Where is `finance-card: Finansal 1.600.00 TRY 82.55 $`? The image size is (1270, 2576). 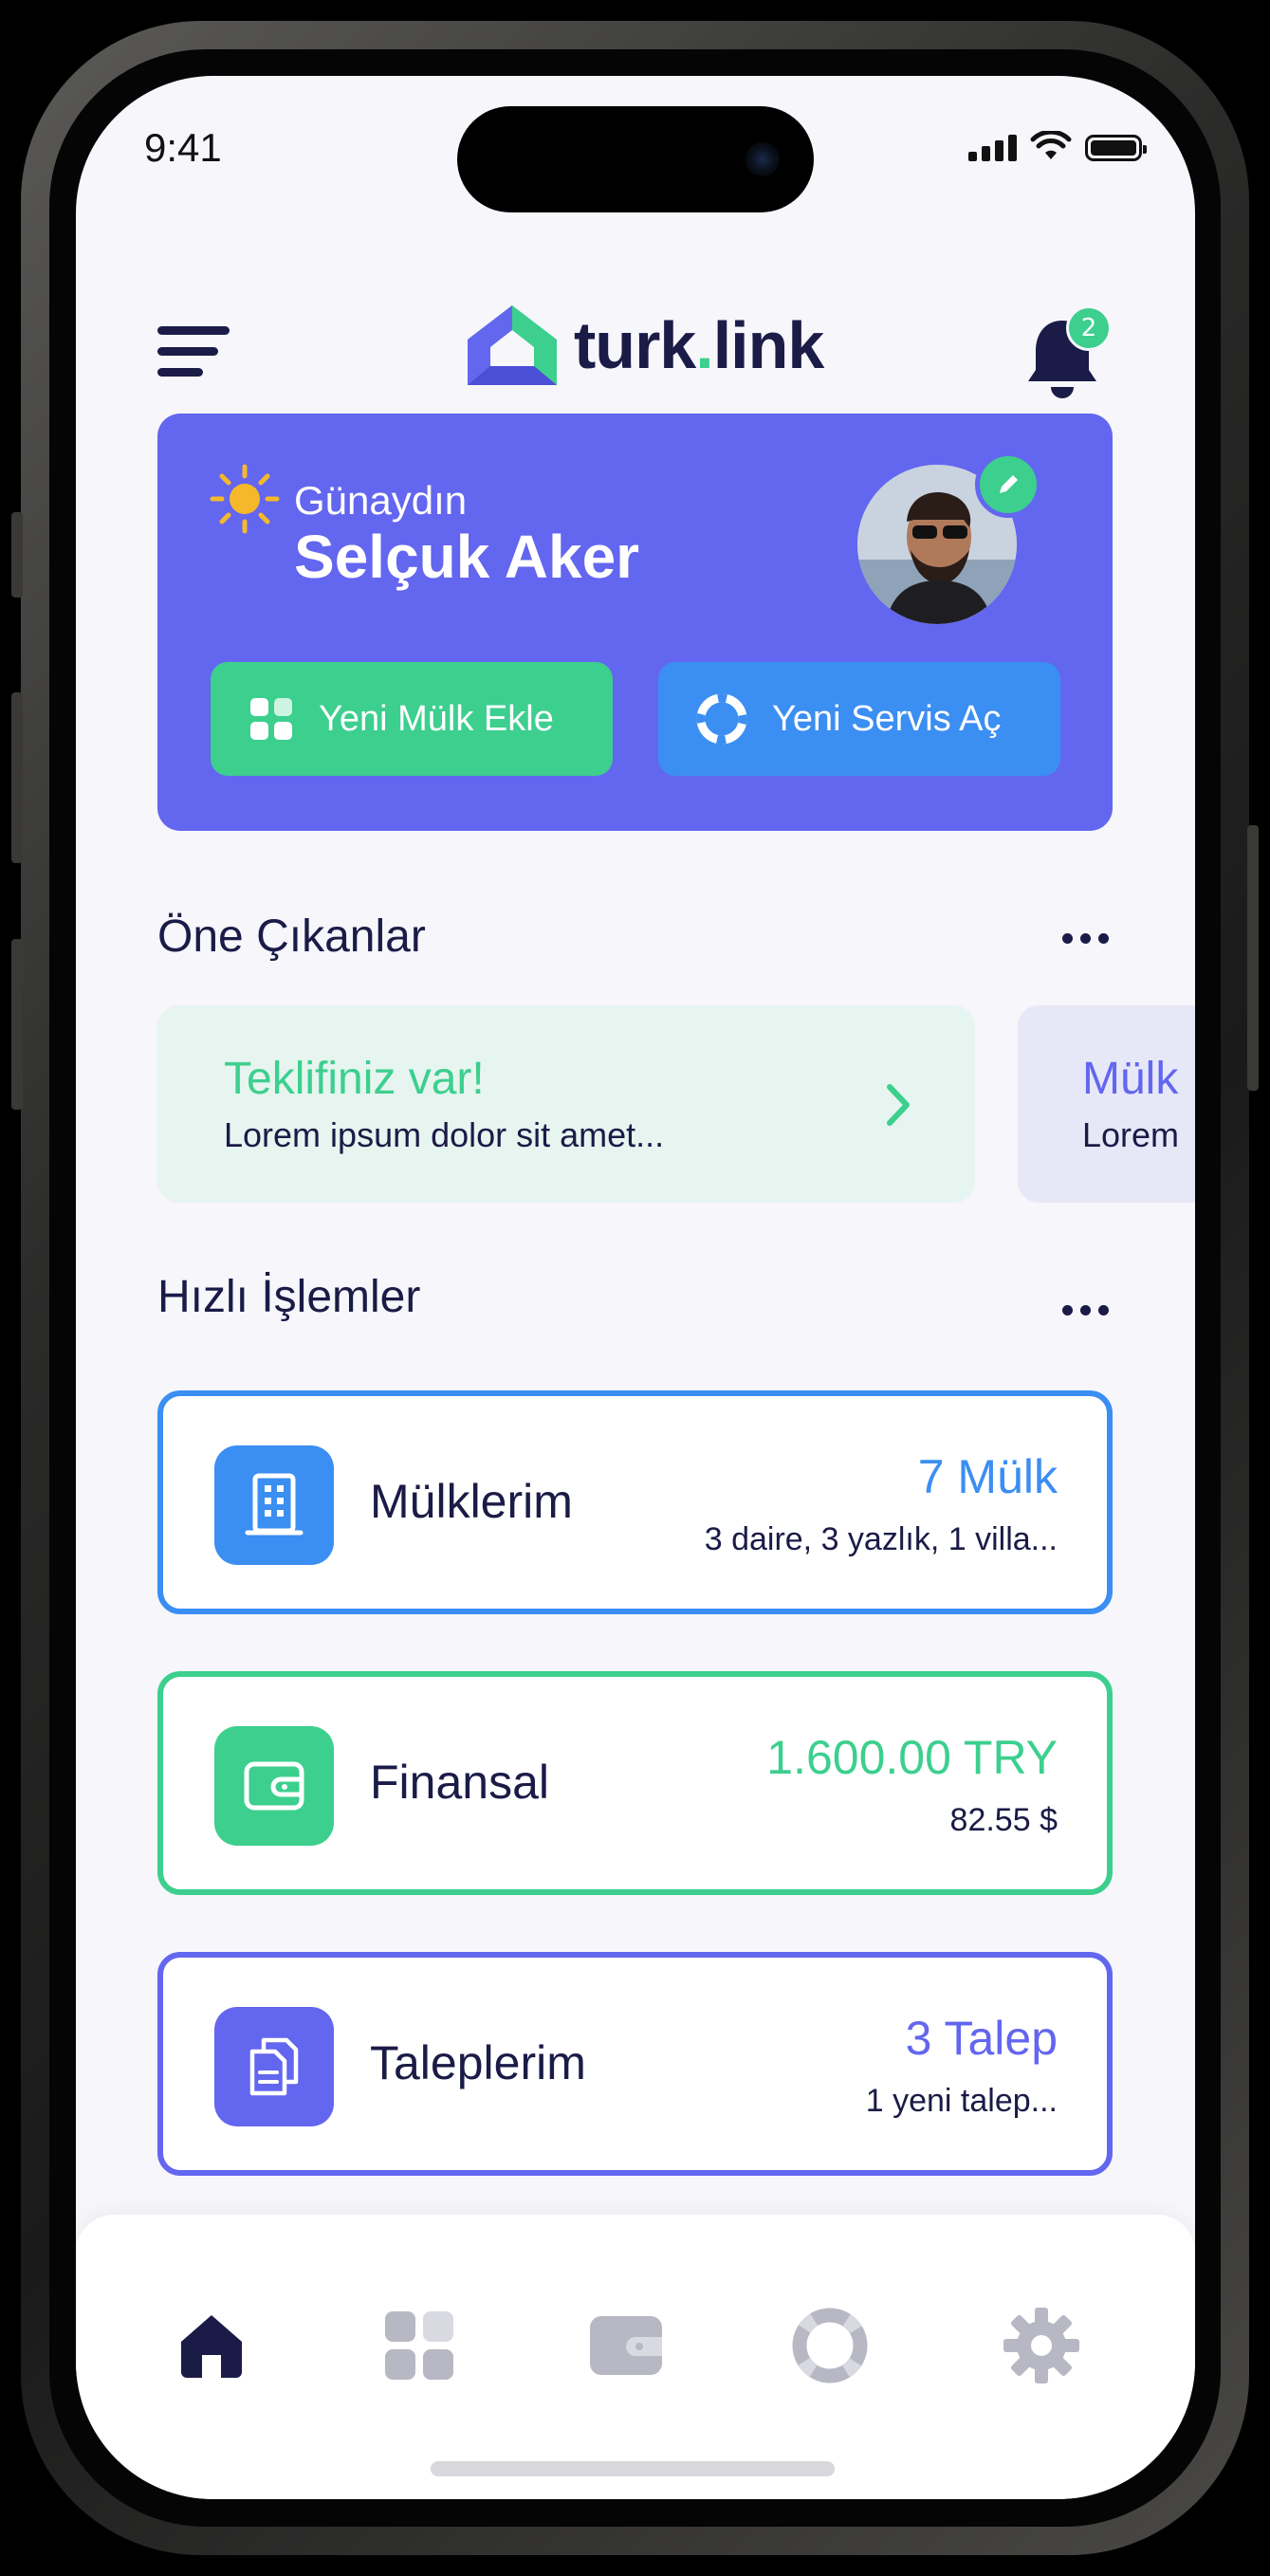
finance-card: Finansal 1.600.00 TRY 82.55 $ is located at coordinates (635, 1783).